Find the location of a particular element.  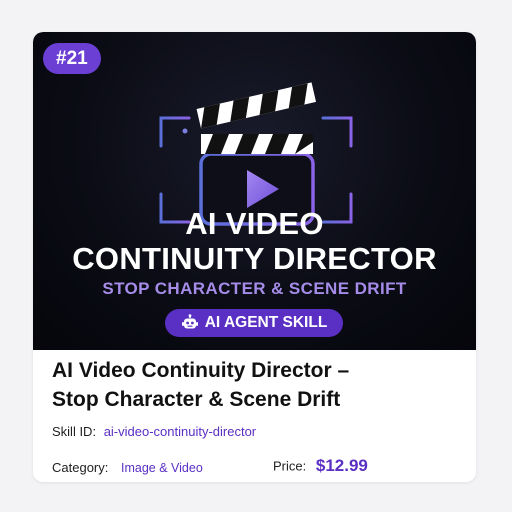

skill-id-label: Skill ID: is located at coordinates (74, 431).